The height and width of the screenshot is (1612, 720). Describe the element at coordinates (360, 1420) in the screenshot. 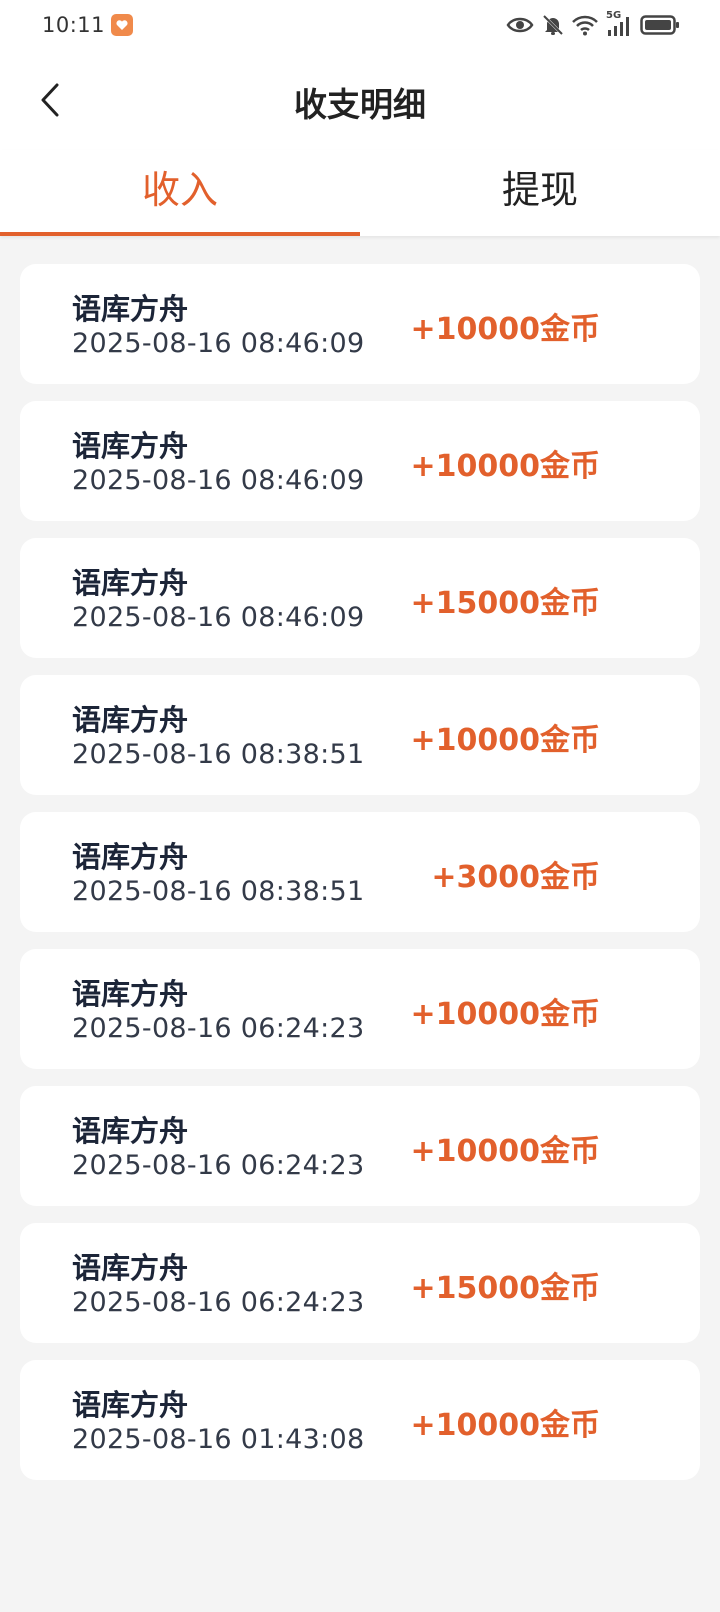

I see `list-item: 语库方舟 2025-08-16 01:43:08 +10000金币` at that location.